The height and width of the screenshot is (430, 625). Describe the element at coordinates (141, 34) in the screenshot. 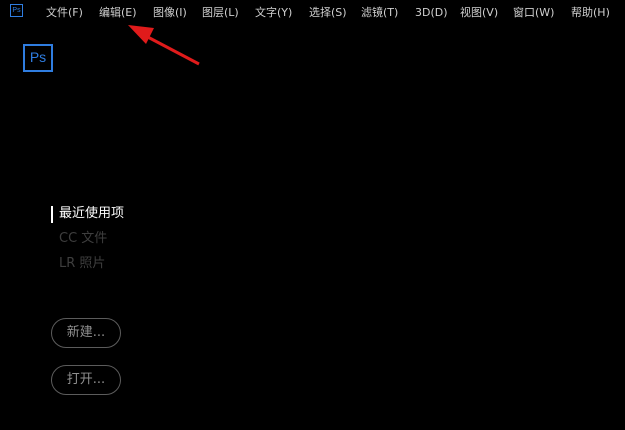

I see `annotation-arrow-head` at that location.